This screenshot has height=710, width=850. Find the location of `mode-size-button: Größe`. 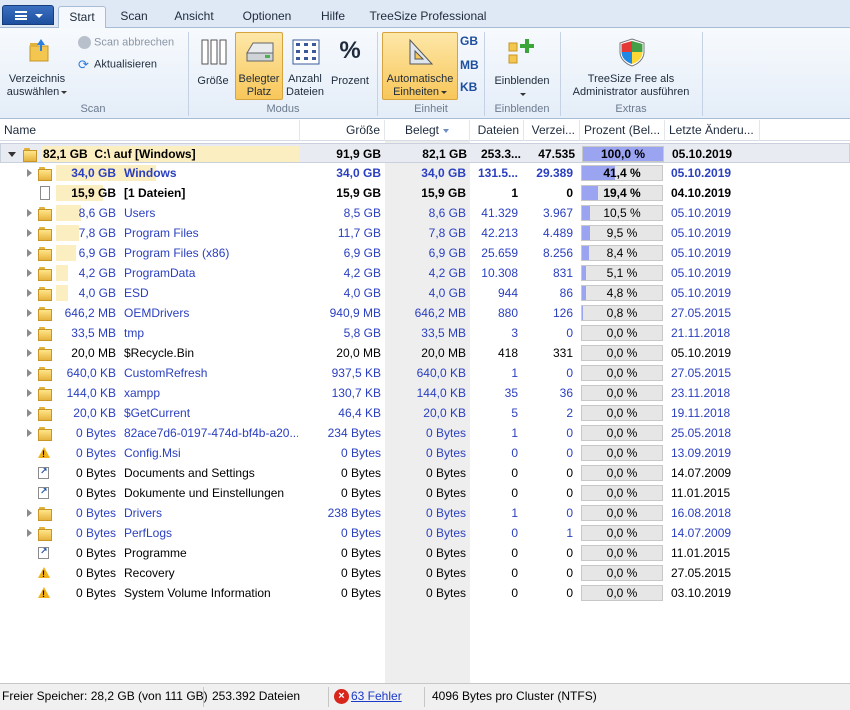

mode-size-button: Größe is located at coordinates (213, 66).